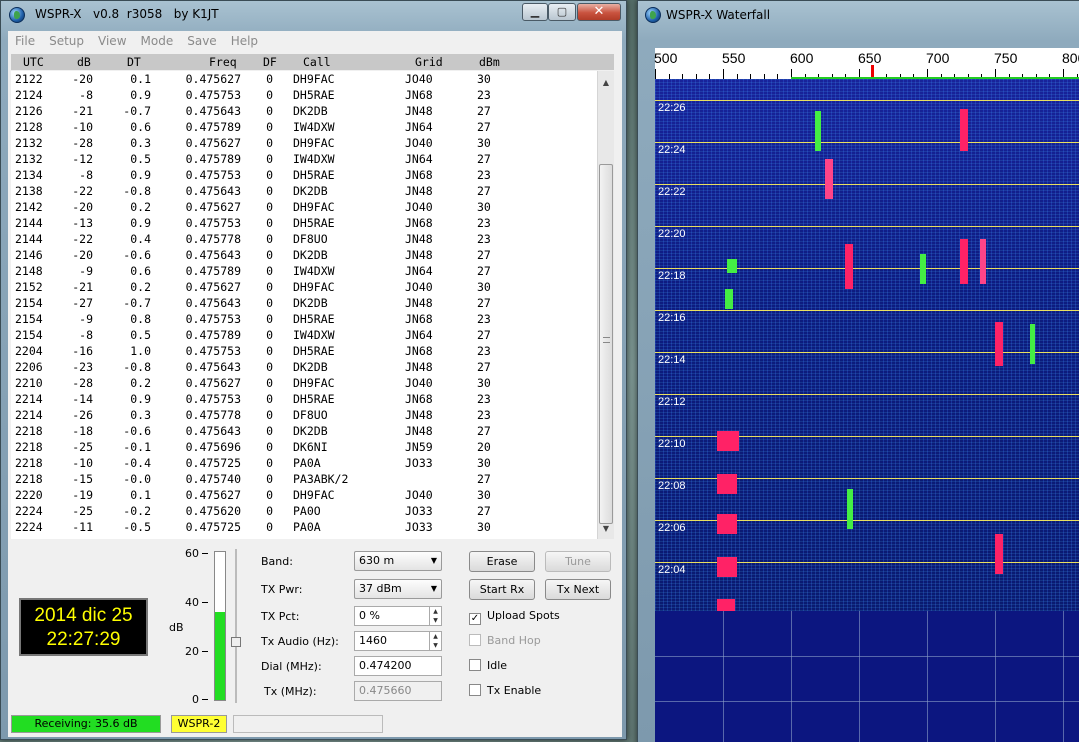 Image resolution: width=1079 pixels, height=742 pixels. I want to click on erase-button: Erase, so click(502, 561).